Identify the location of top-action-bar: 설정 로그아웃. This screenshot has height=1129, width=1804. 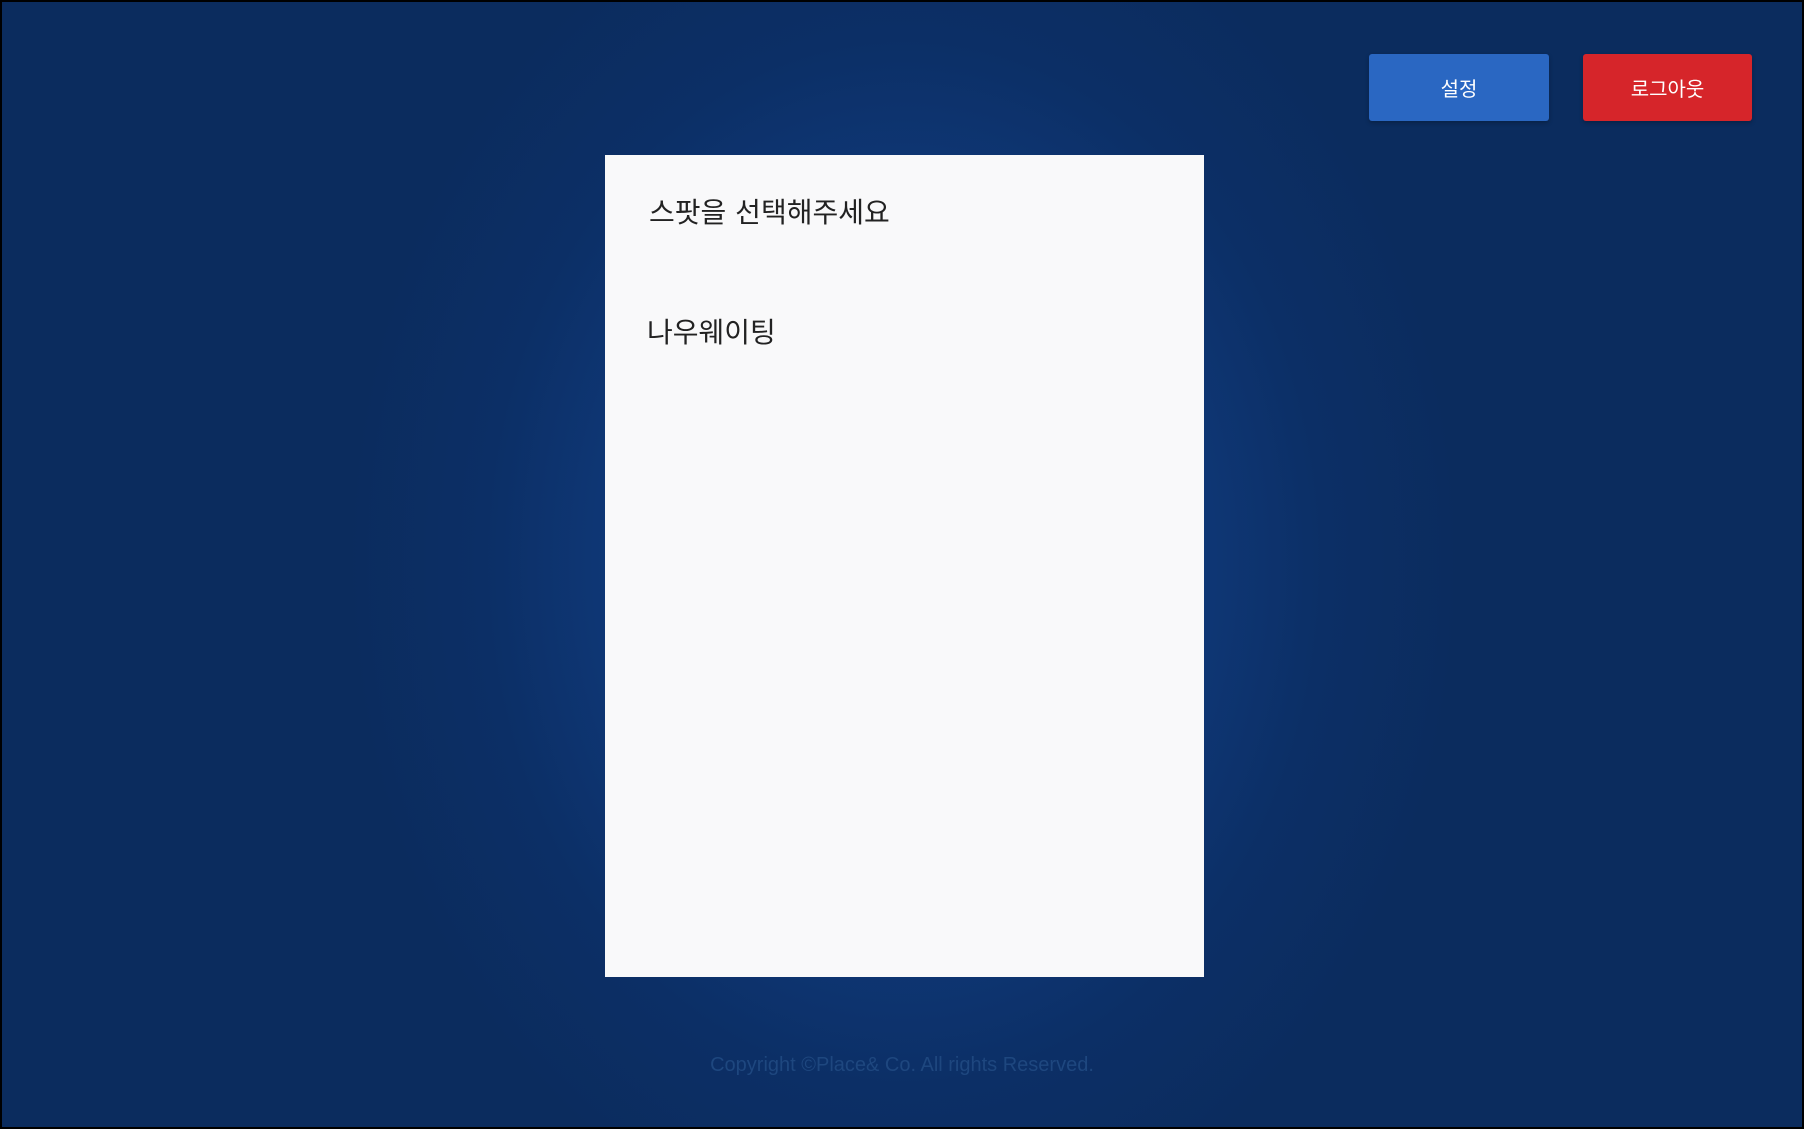
(1560, 87).